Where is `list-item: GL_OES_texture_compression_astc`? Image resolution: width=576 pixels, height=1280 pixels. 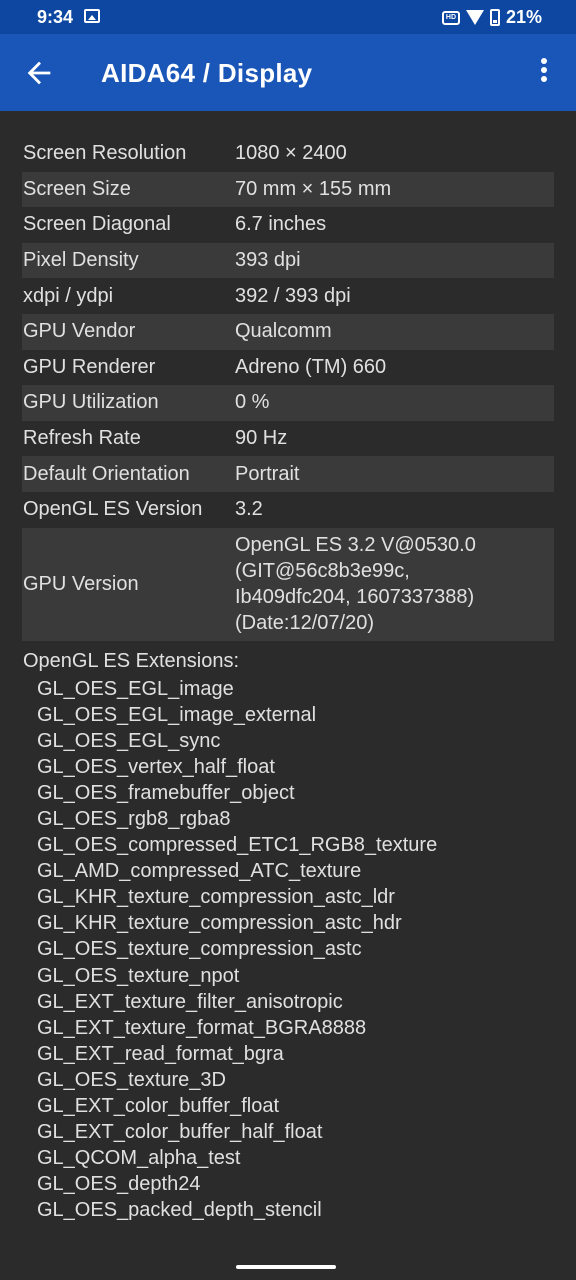 list-item: GL_OES_texture_compression_astc is located at coordinates (199, 949).